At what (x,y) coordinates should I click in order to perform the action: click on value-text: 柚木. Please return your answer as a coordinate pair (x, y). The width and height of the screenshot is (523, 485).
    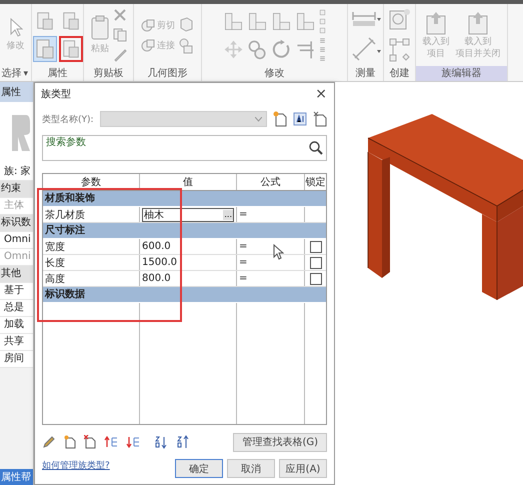
    Looking at the image, I should click on (154, 215).